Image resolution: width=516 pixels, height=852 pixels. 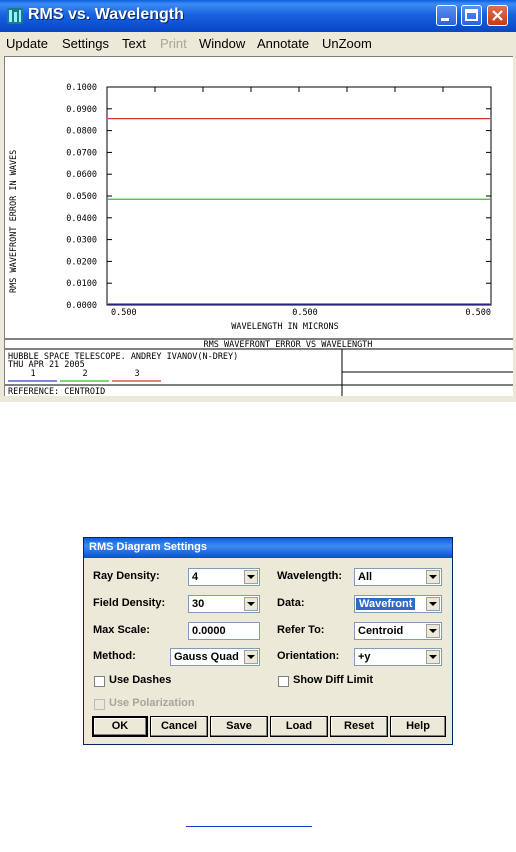 What do you see at coordinates (301, 630) in the screenshot?
I see `refer-to-label: Refer To:` at bounding box center [301, 630].